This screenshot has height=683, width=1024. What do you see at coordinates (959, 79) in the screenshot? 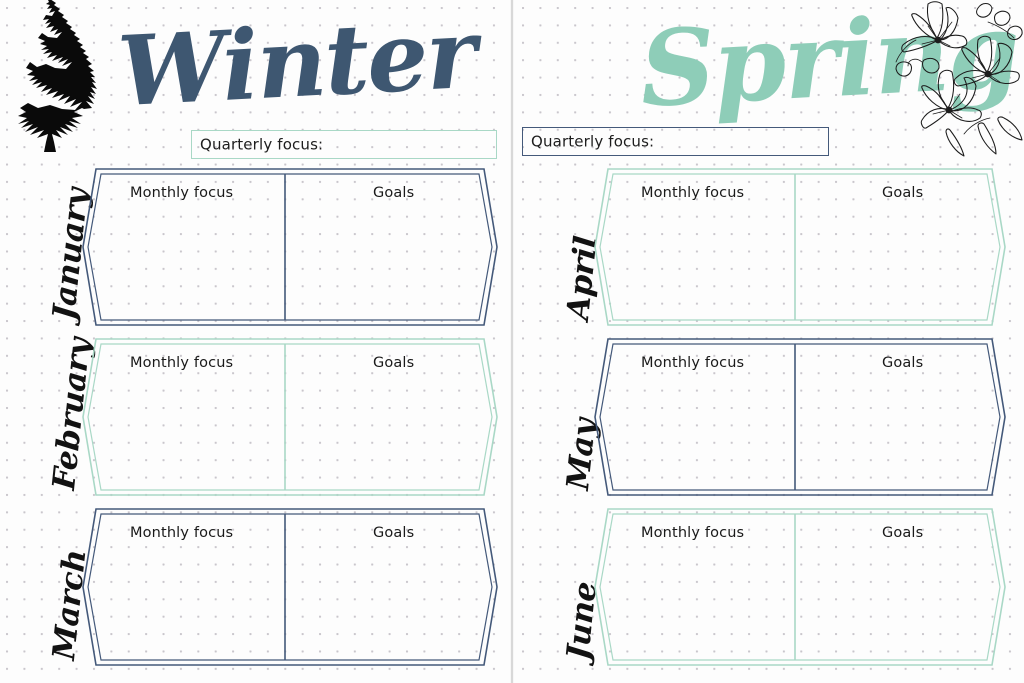
I see `lily-flowers-icon` at bounding box center [959, 79].